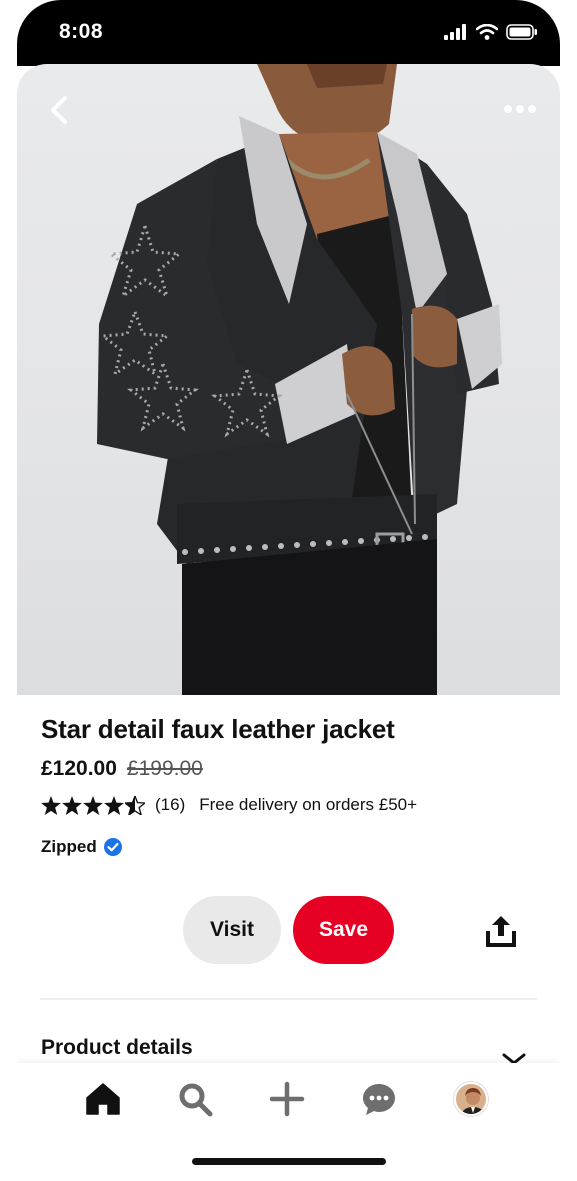  I want to click on save-button: Save, so click(343, 930).